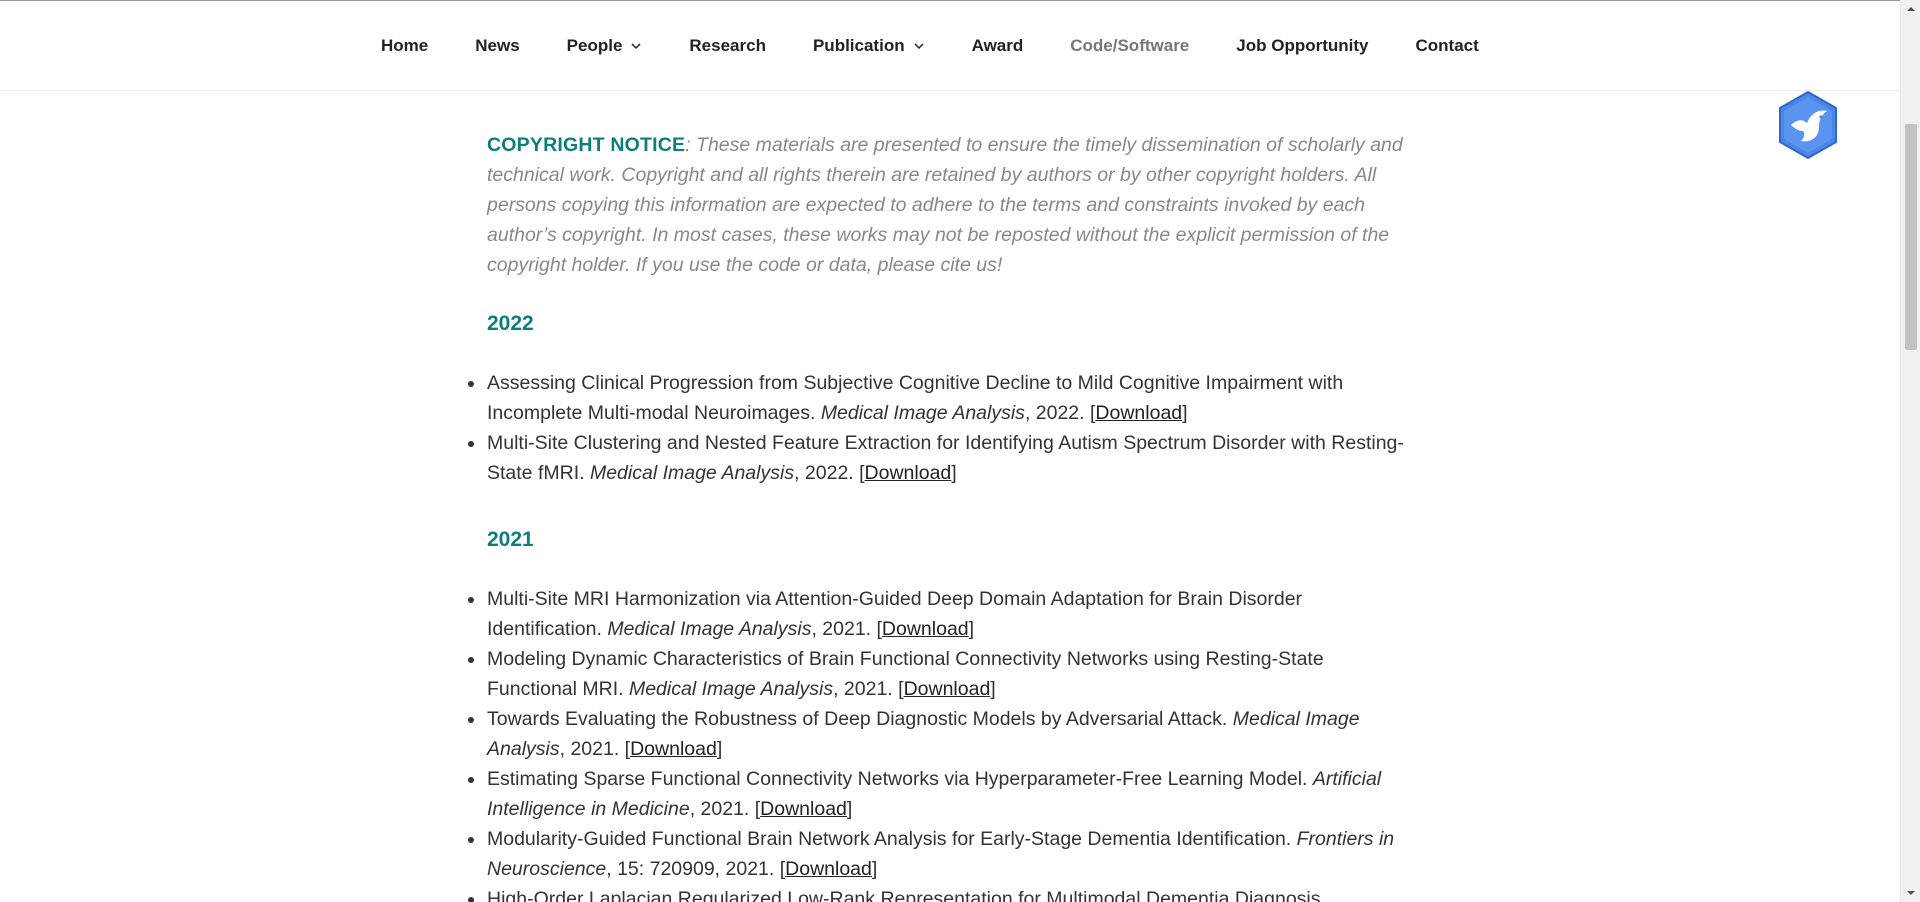 Image resolution: width=1920 pixels, height=902 pixels. I want to click on nav-item-research: Research, so click(727, 46).